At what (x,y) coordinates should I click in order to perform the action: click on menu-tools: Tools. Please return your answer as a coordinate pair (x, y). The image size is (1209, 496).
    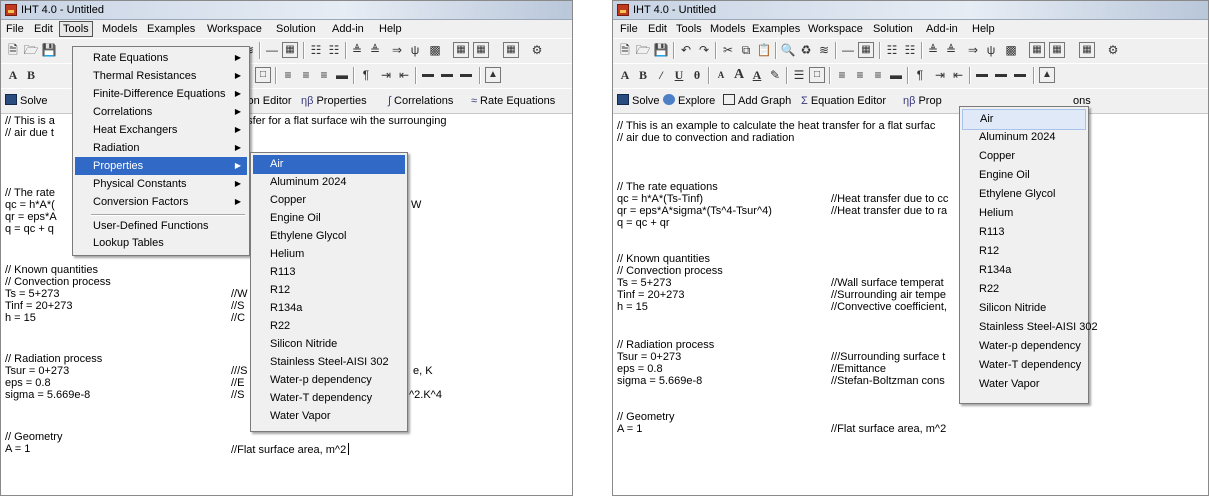
    Looking at the image, I should click on (76, 29).